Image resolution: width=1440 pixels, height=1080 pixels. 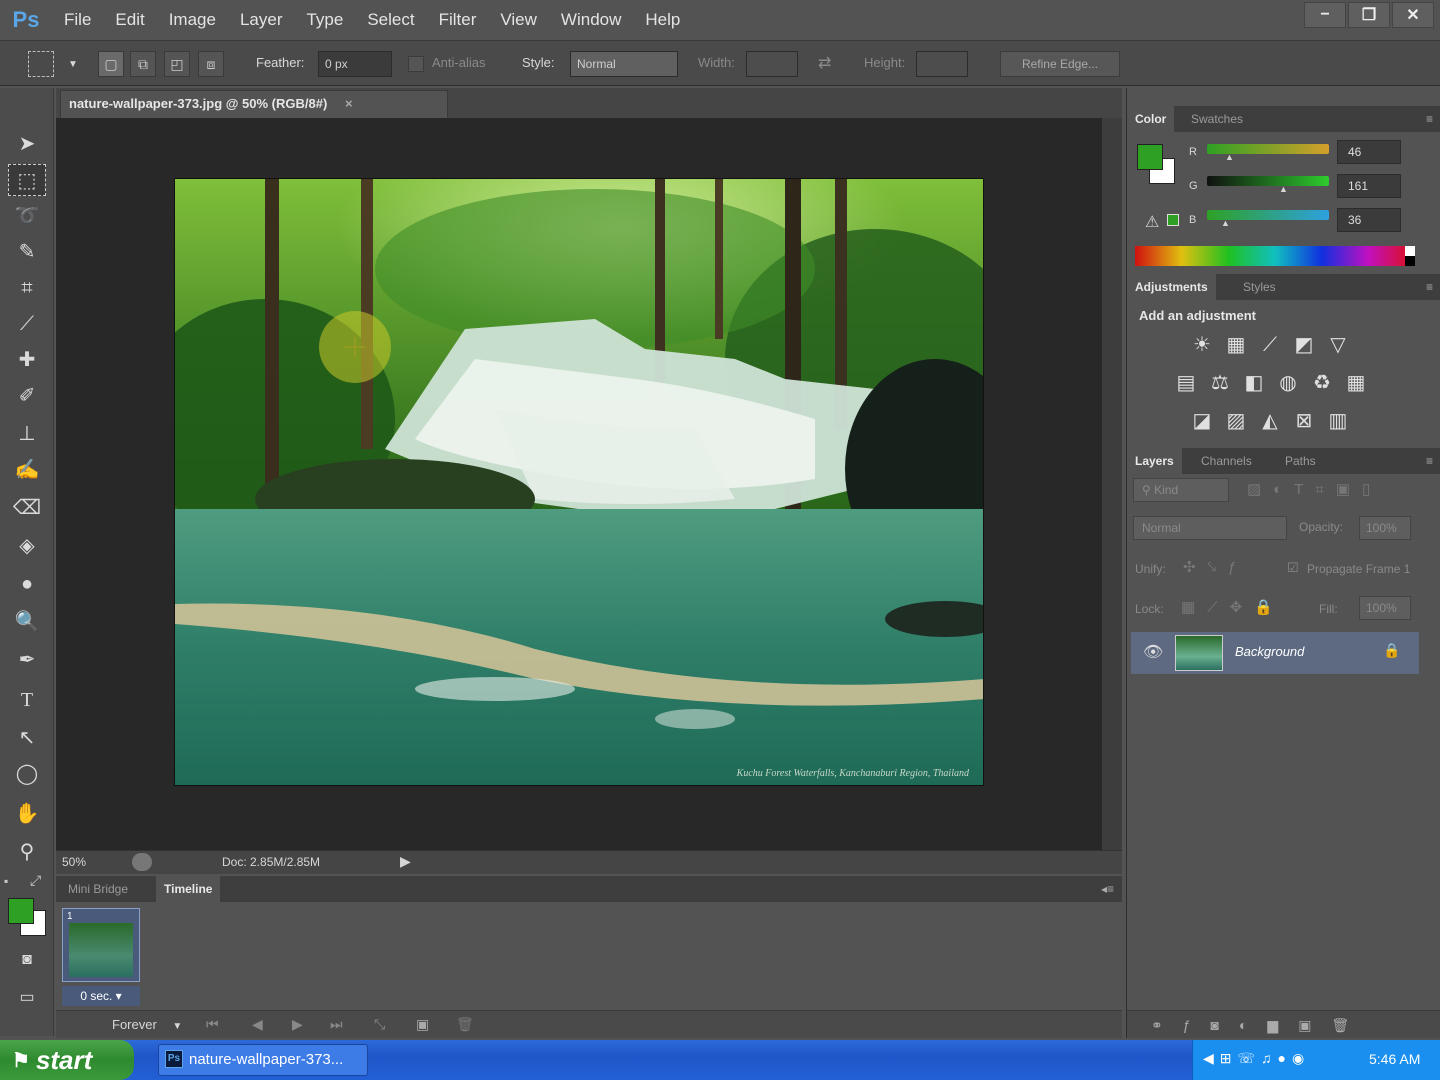 I want to click on black-white-ramp, so click(x=1410, y=256).